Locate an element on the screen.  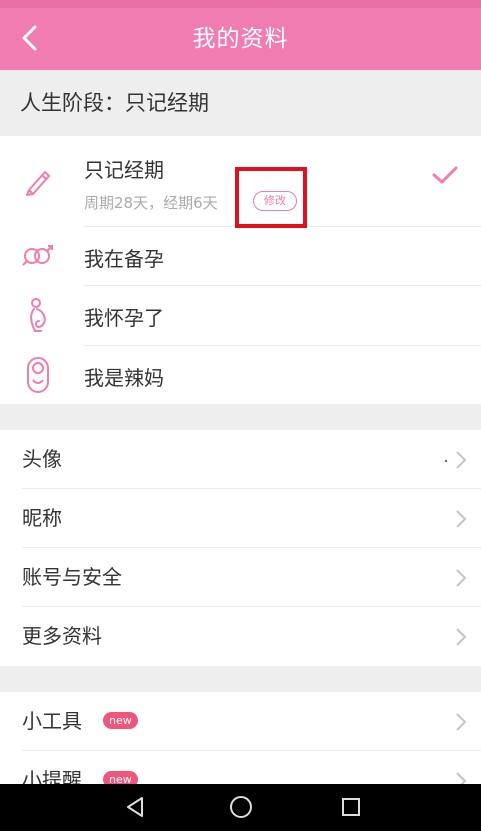
edit-cycle-button: 修改 is located at coordinates (275, 201).